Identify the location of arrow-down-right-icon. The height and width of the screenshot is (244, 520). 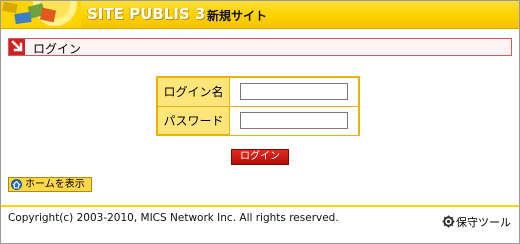
(17, 47).